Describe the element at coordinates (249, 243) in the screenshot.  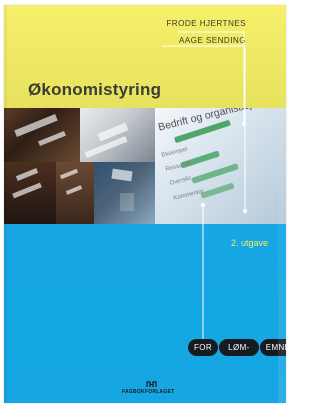
I see `edition-label: 2. utgave` at that location.